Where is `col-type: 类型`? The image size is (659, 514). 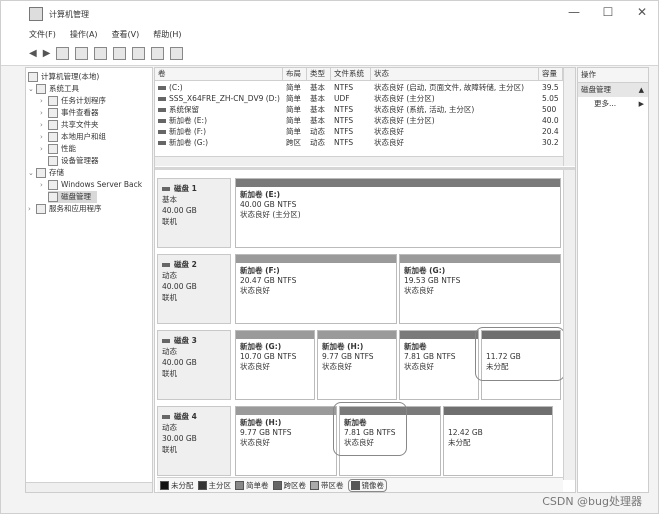
col-type: 类型 is located at coordinates (319, 74).